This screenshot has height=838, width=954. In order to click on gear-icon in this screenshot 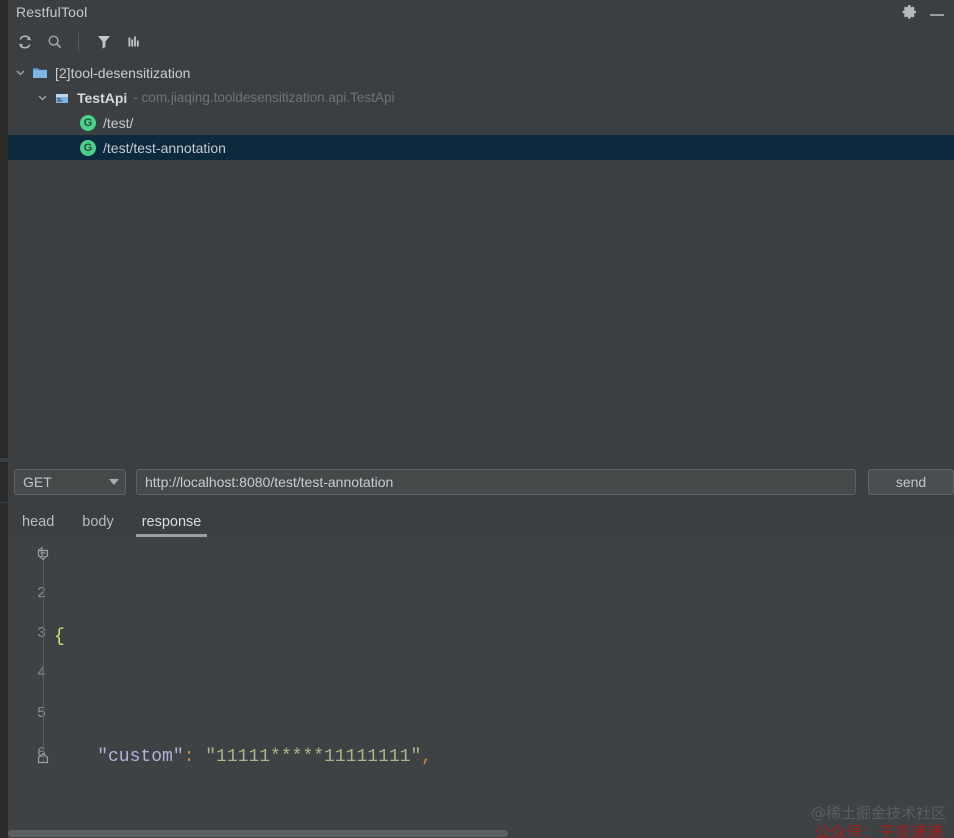, I will do `click(910, 12)`.